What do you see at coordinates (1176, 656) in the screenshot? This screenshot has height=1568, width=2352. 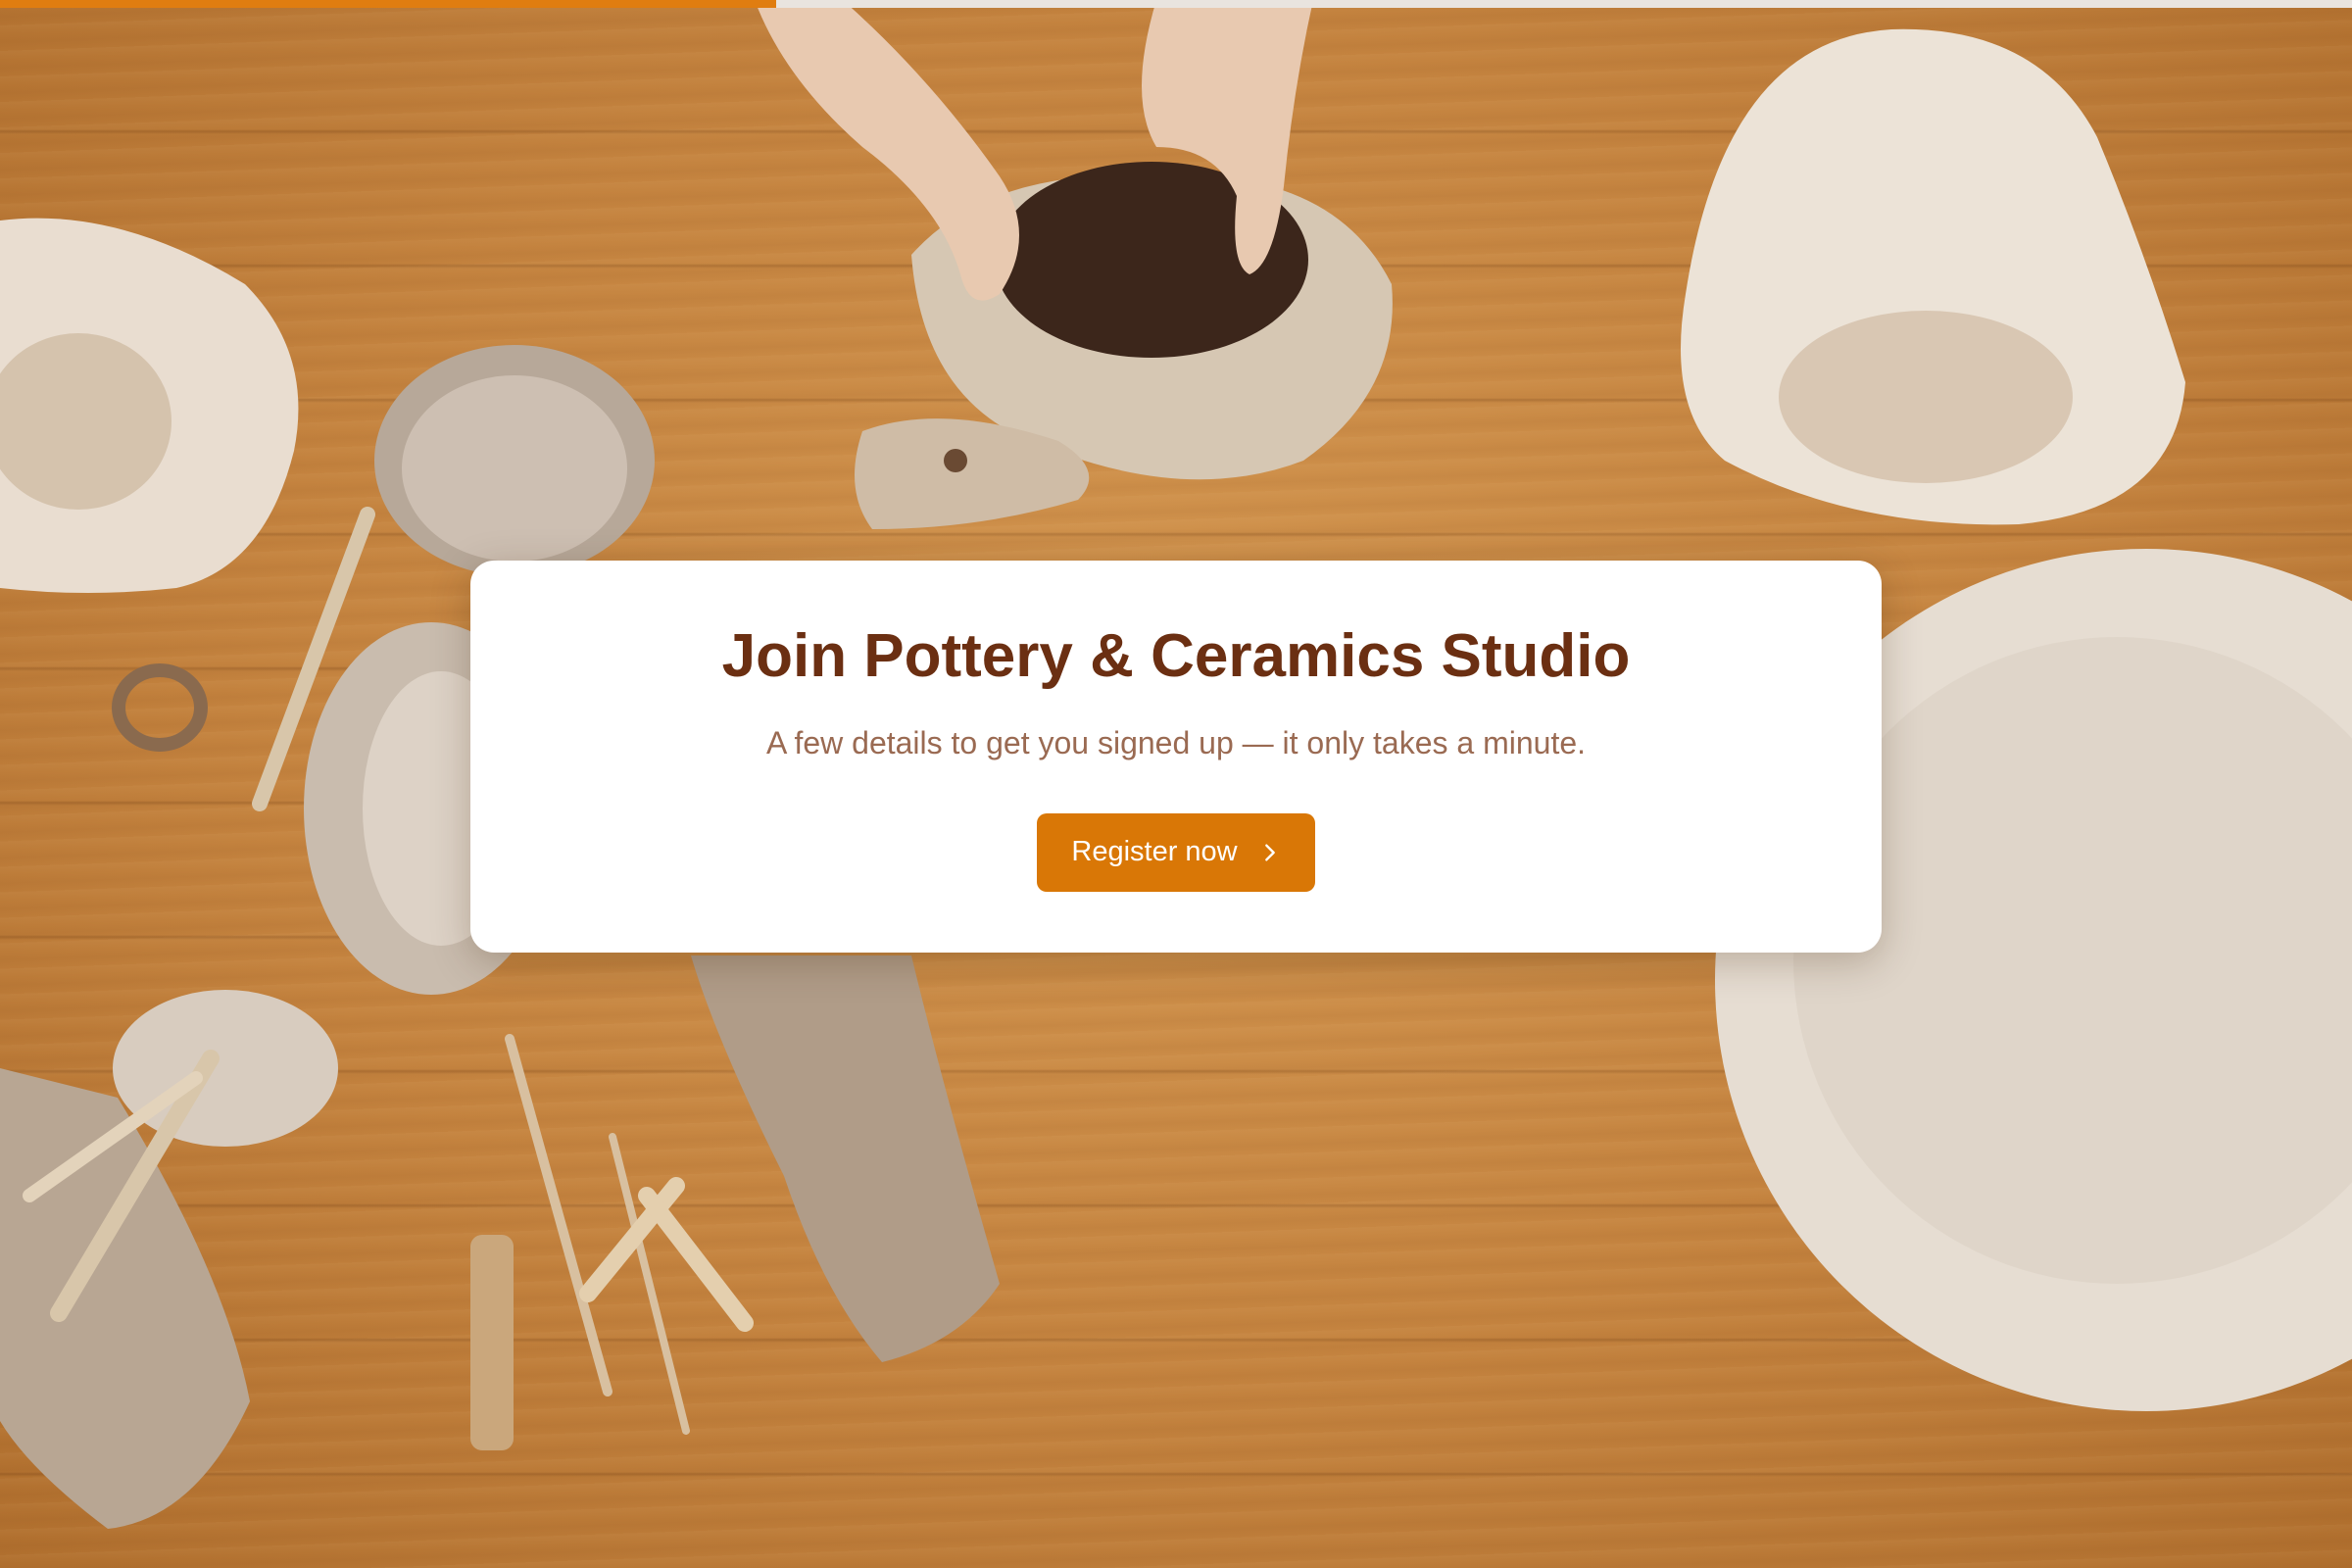 I see `page-title: Join Pottery & Ceramics Studio` at bounding box center [1176, 656].